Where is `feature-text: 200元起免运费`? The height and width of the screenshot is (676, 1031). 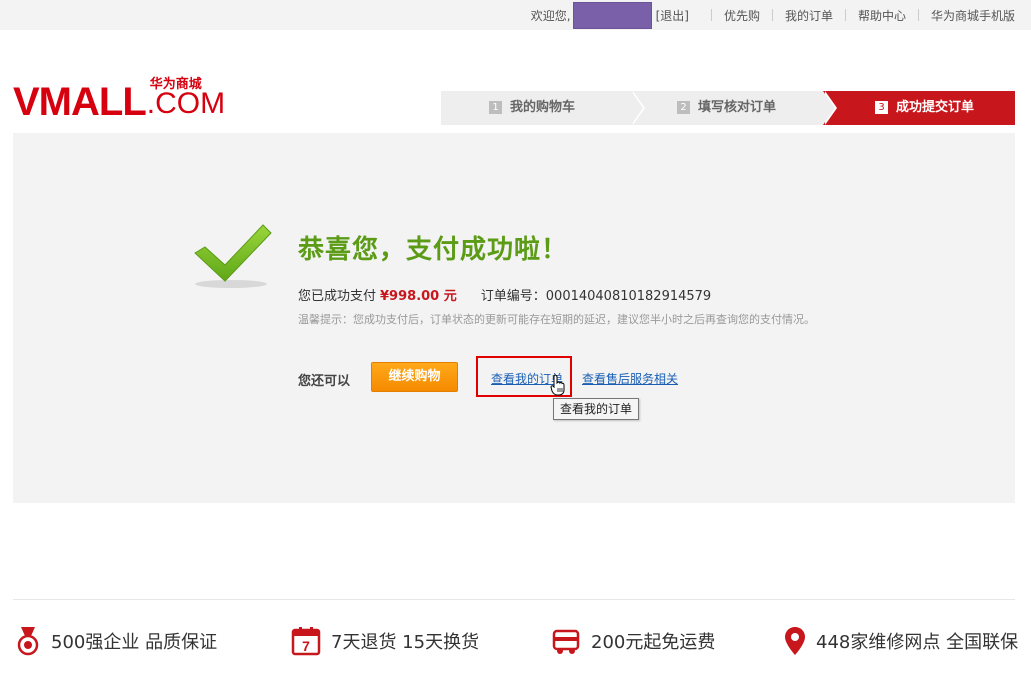 feature-text: 200元起免运费 is located at coordinates (653, 642).